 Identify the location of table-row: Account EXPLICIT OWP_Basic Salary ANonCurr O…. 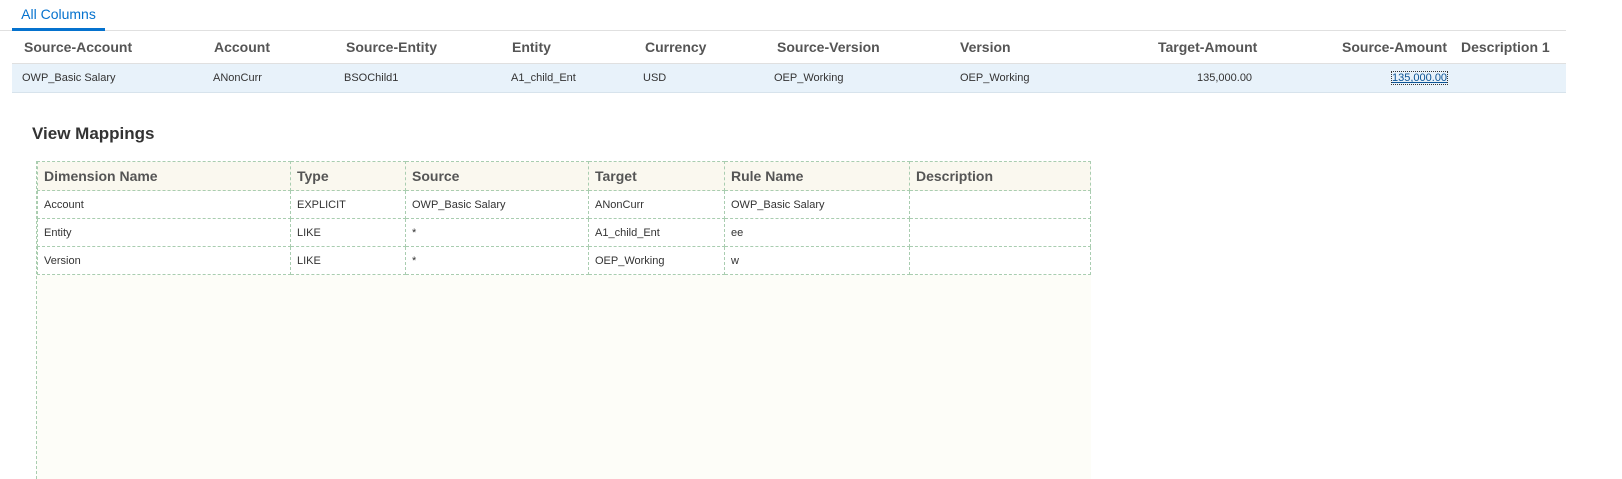
(564, 204).